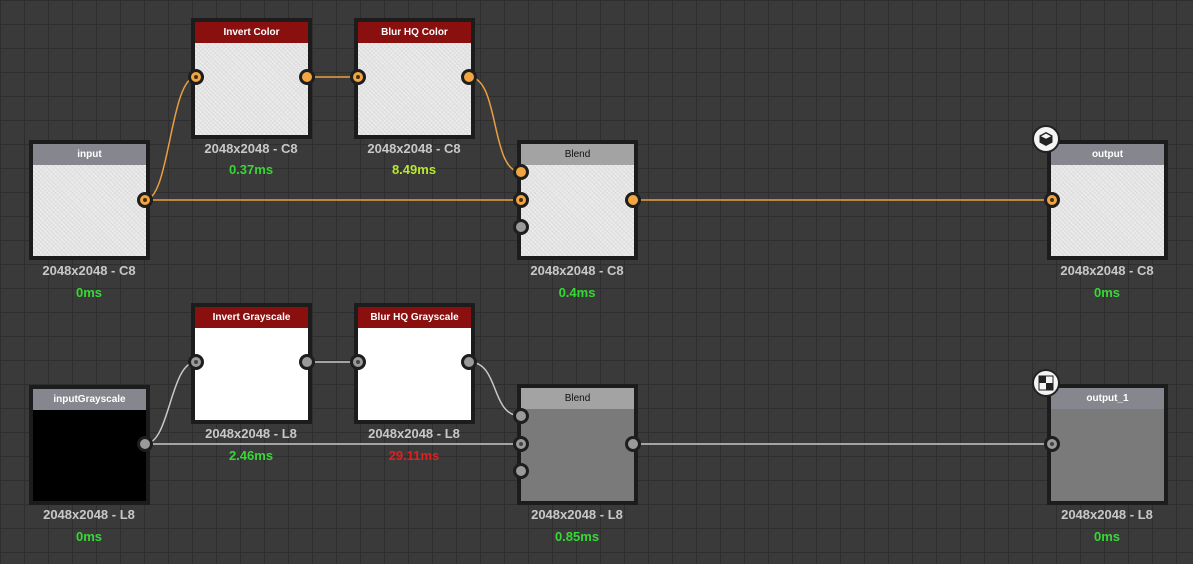 This screenshot has width=1193, height=564. I want to click on port-blend-color-out, so click(633, 200).